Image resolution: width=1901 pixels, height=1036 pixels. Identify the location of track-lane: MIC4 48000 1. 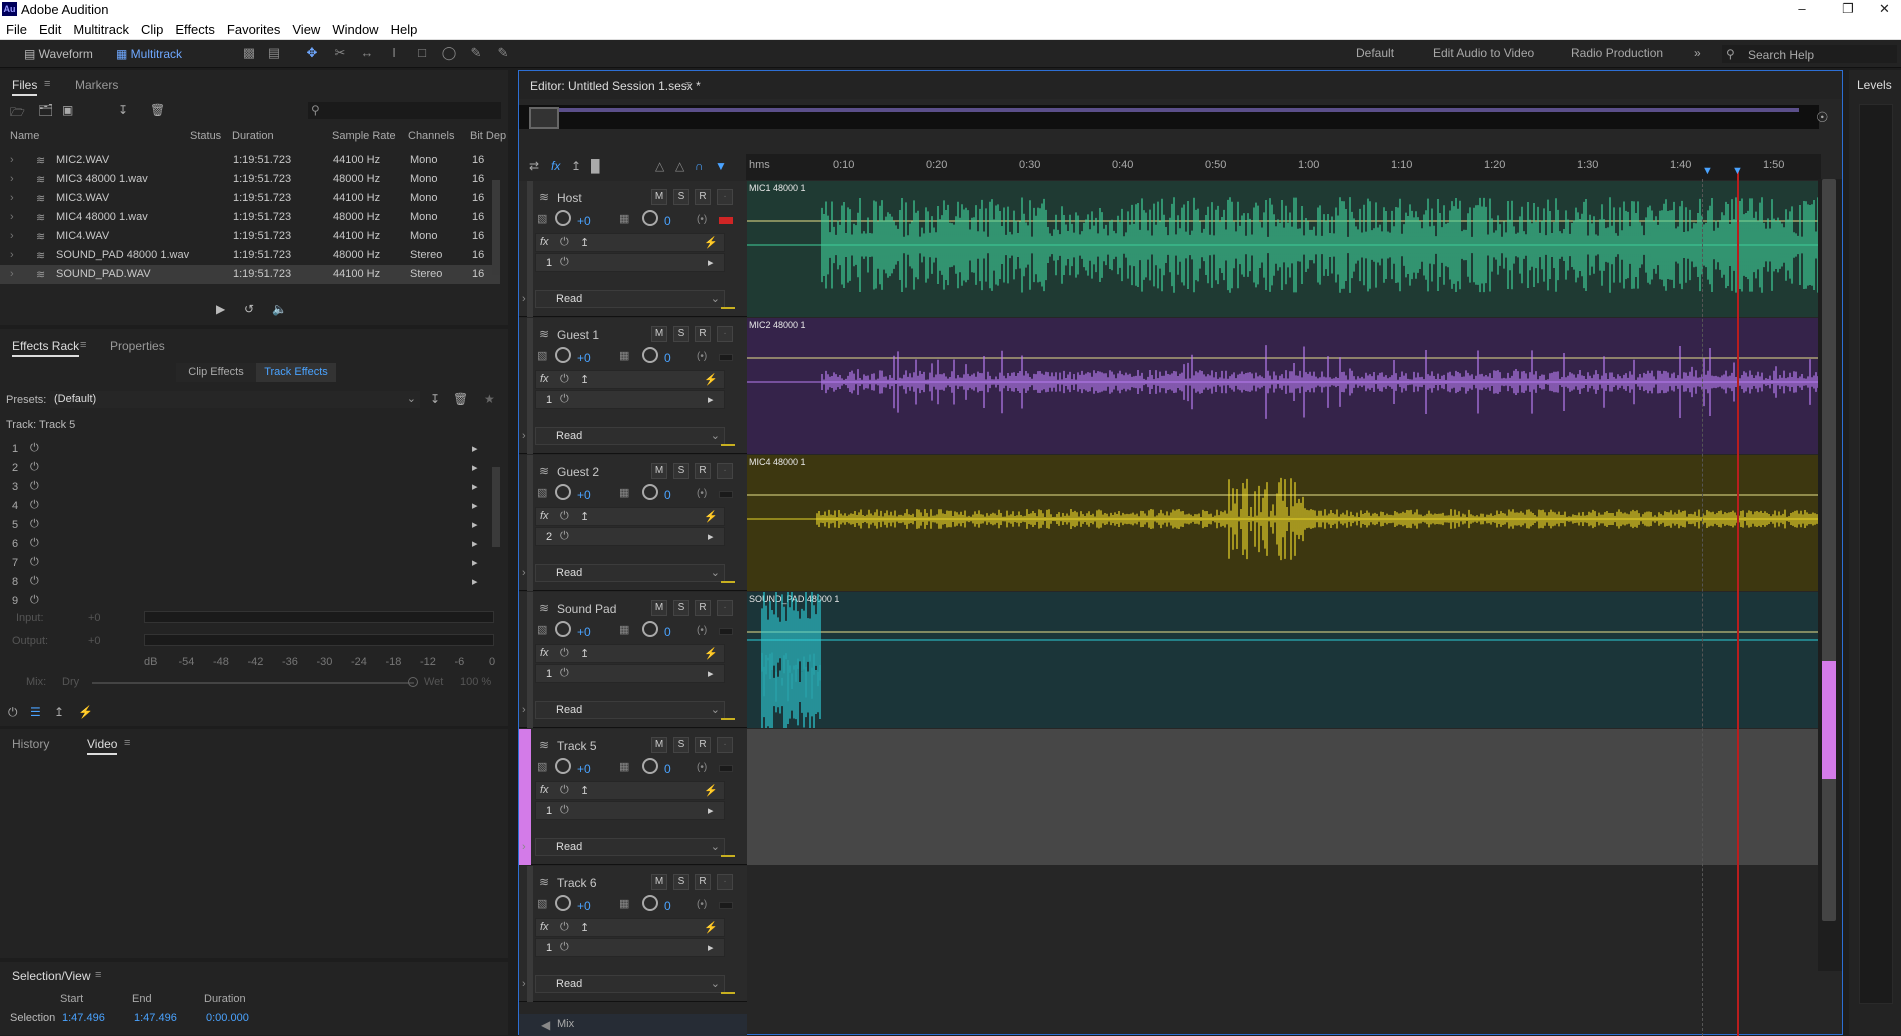
(1284, 523).